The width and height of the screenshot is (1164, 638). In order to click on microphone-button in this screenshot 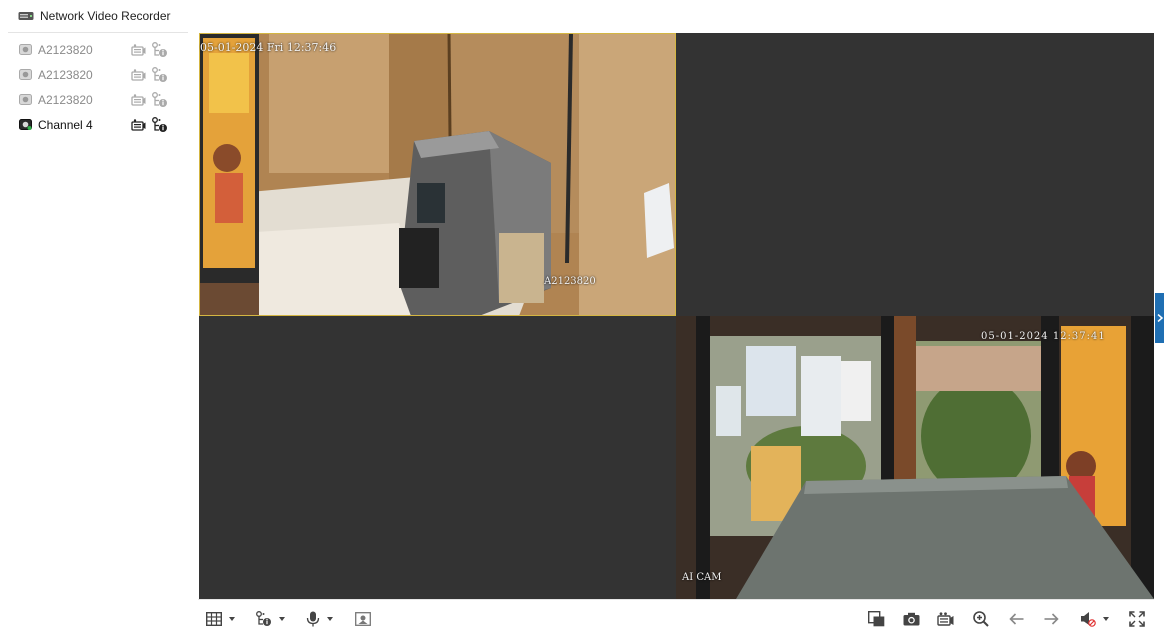, I will do `click(319, 619)`.